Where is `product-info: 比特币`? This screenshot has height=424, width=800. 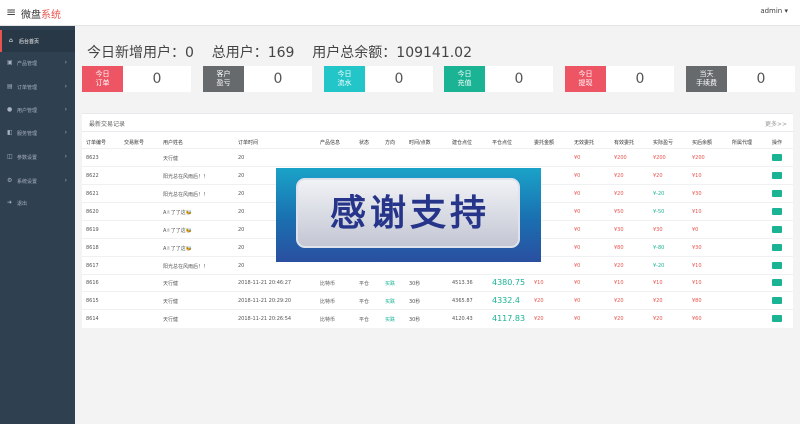 product-info: 比特币 is located at coordinates (328, 302).